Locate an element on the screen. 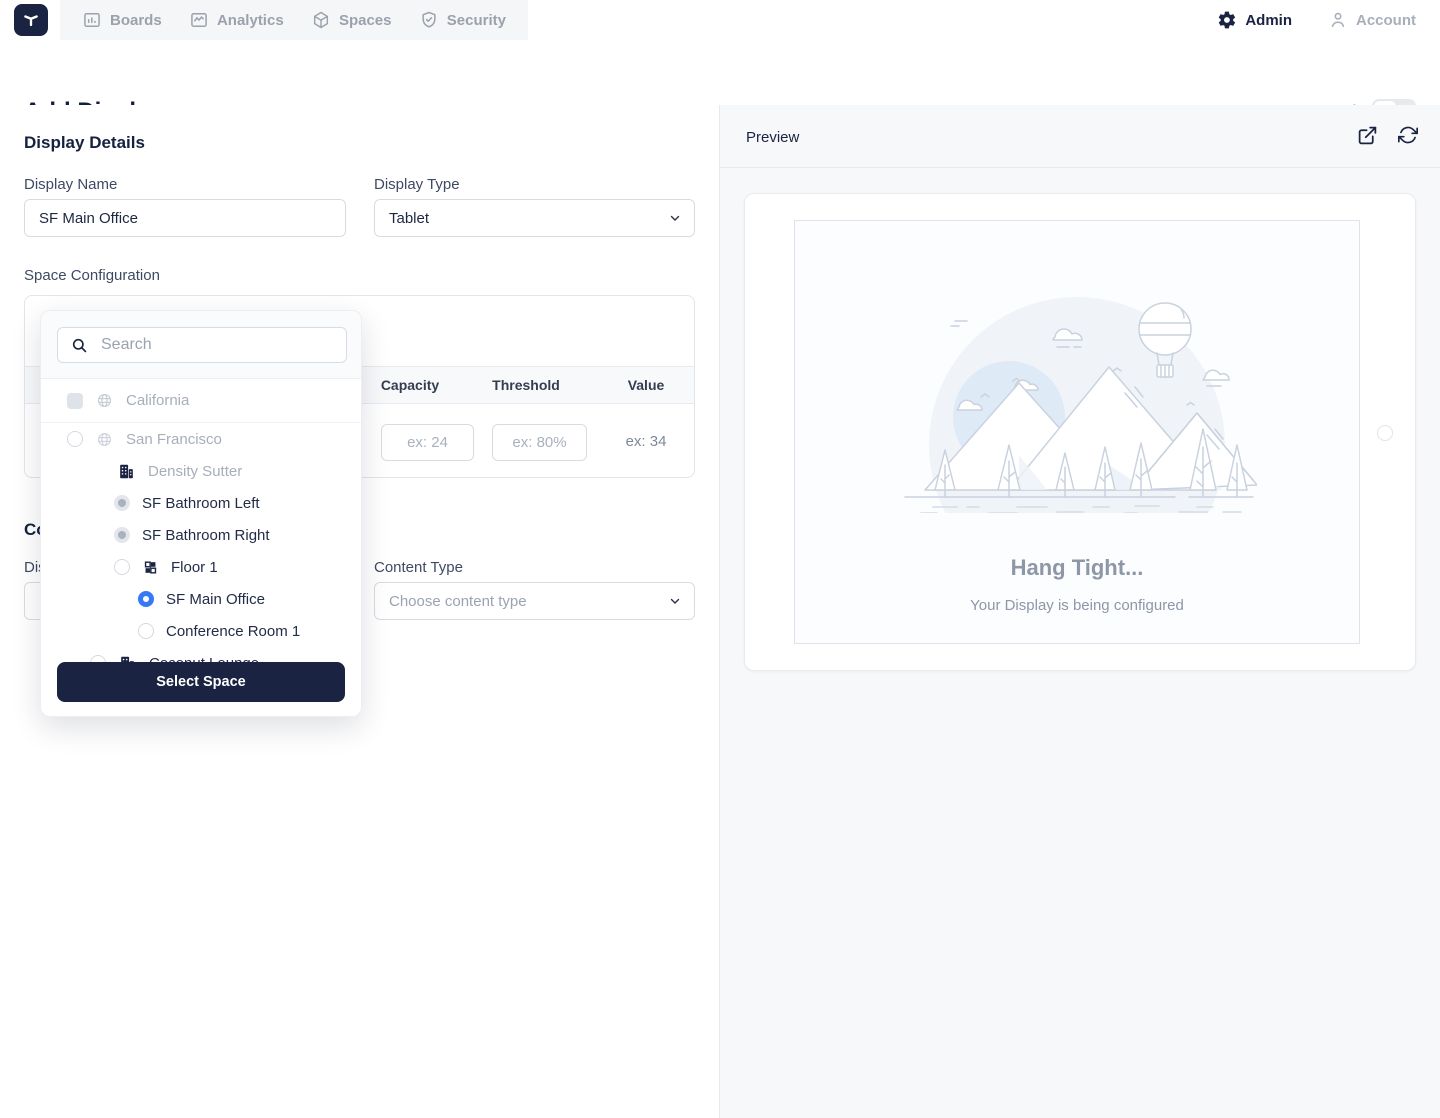 The width and height of the screenshot is (1440, 1118). density-logo-icon is located at coordinates (31, 21).